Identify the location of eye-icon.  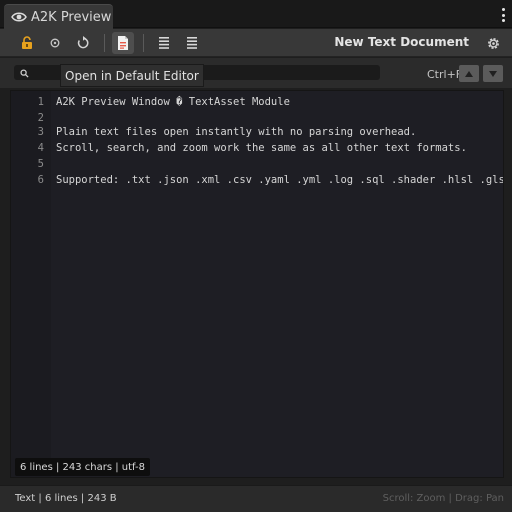
(19, 17).